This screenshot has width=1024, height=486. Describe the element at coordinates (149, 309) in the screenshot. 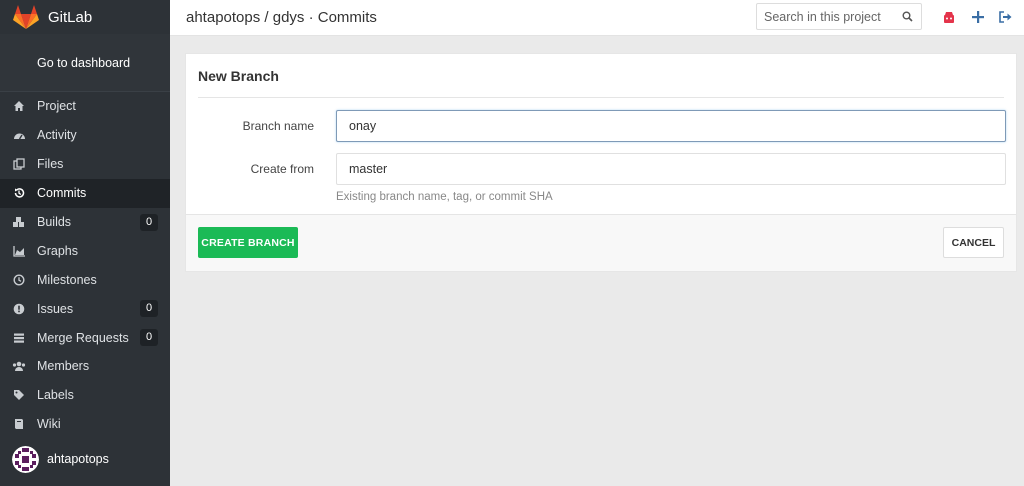

I see `issues-count-badge: 0` at that location.